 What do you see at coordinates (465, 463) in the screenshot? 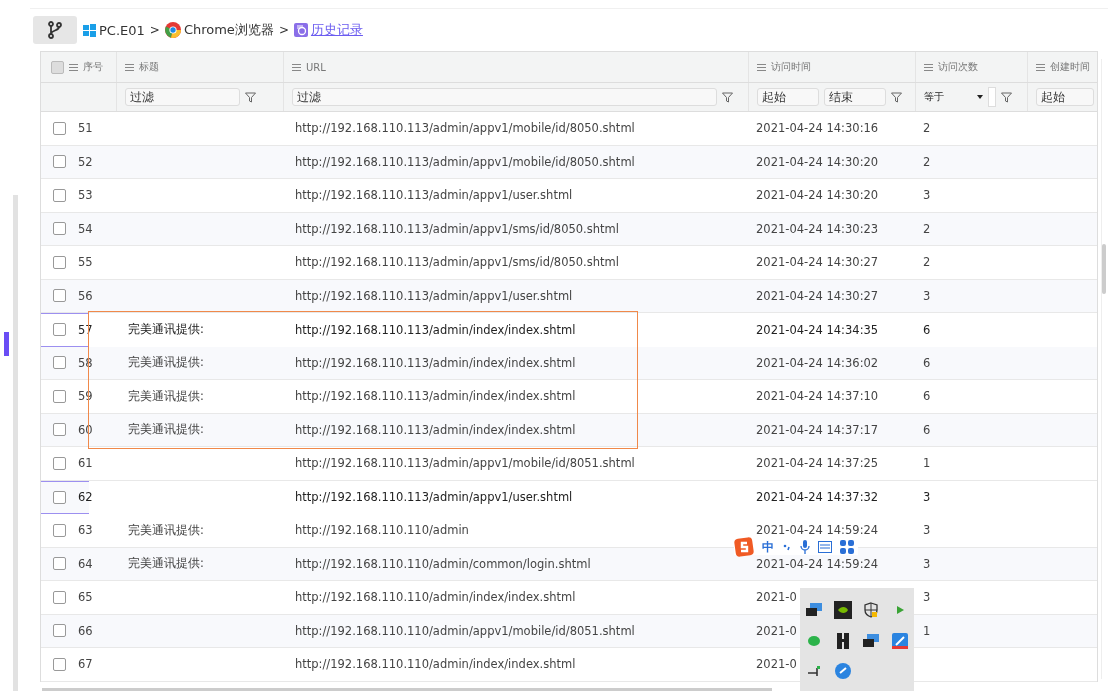
I see `table-cell: http://192.168.110.113/admin/appv1/mobile/id/8051.shtml` at bounding box center [465, 463].